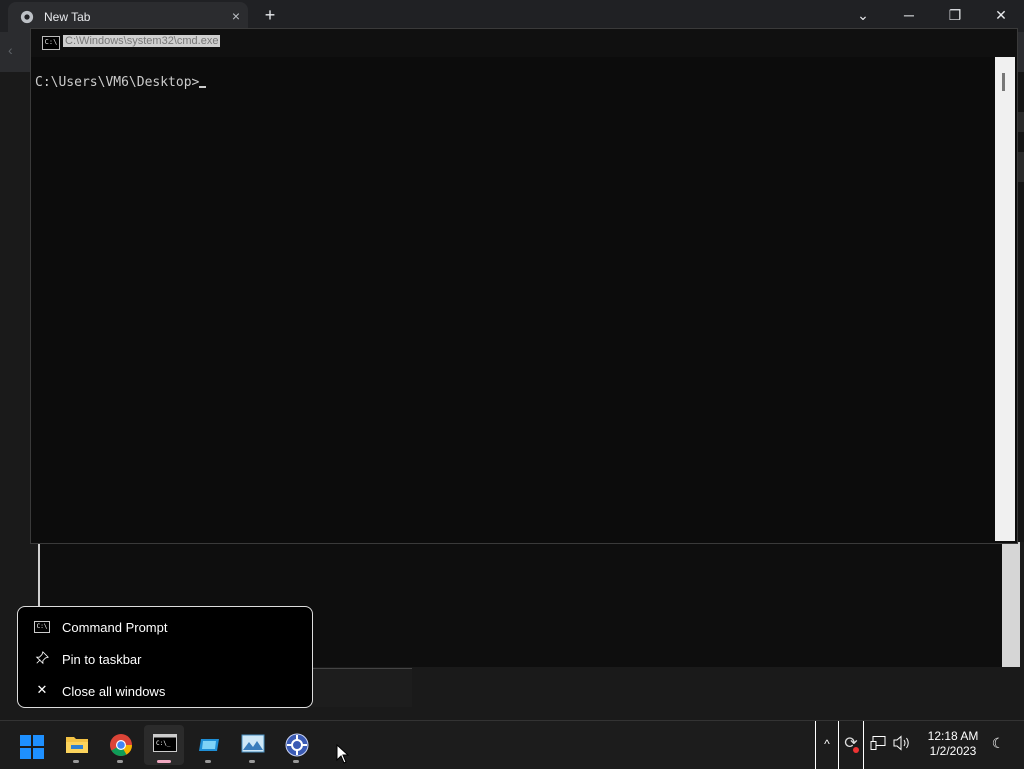  I want to click on sync-error-dot, so click(856, 750).